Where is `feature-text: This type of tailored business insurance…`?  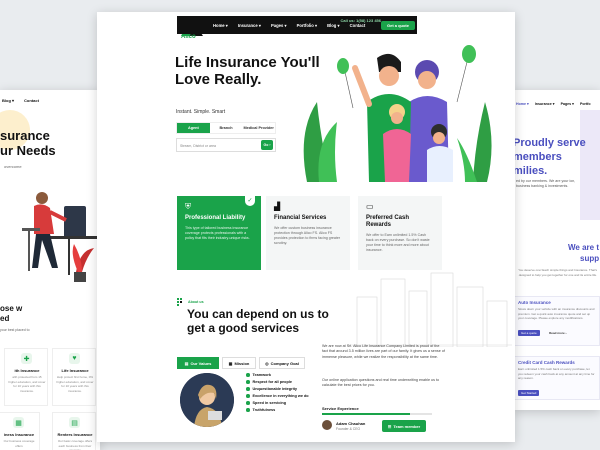
feature-text: This type of tailored business insurance… is located at coordinates (217, 233).